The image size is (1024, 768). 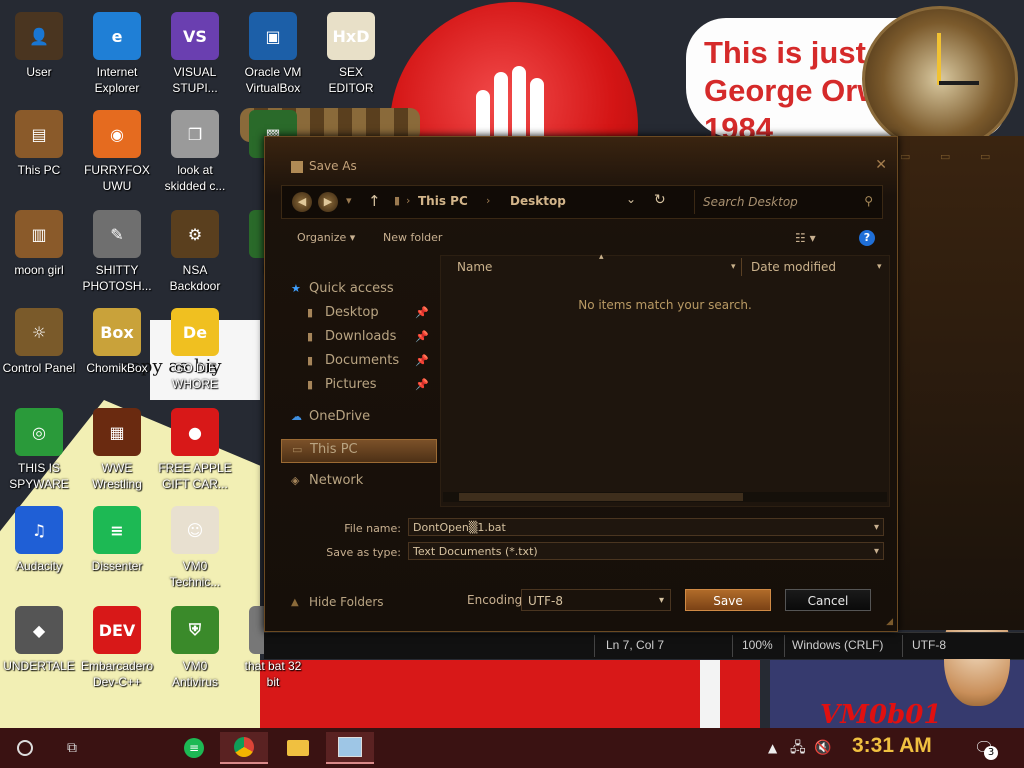 What do you see at coordinates (805, 238) in the screenshot?
I see `view-options-icon: ☷ ▾` at bounding box center [805, 238].